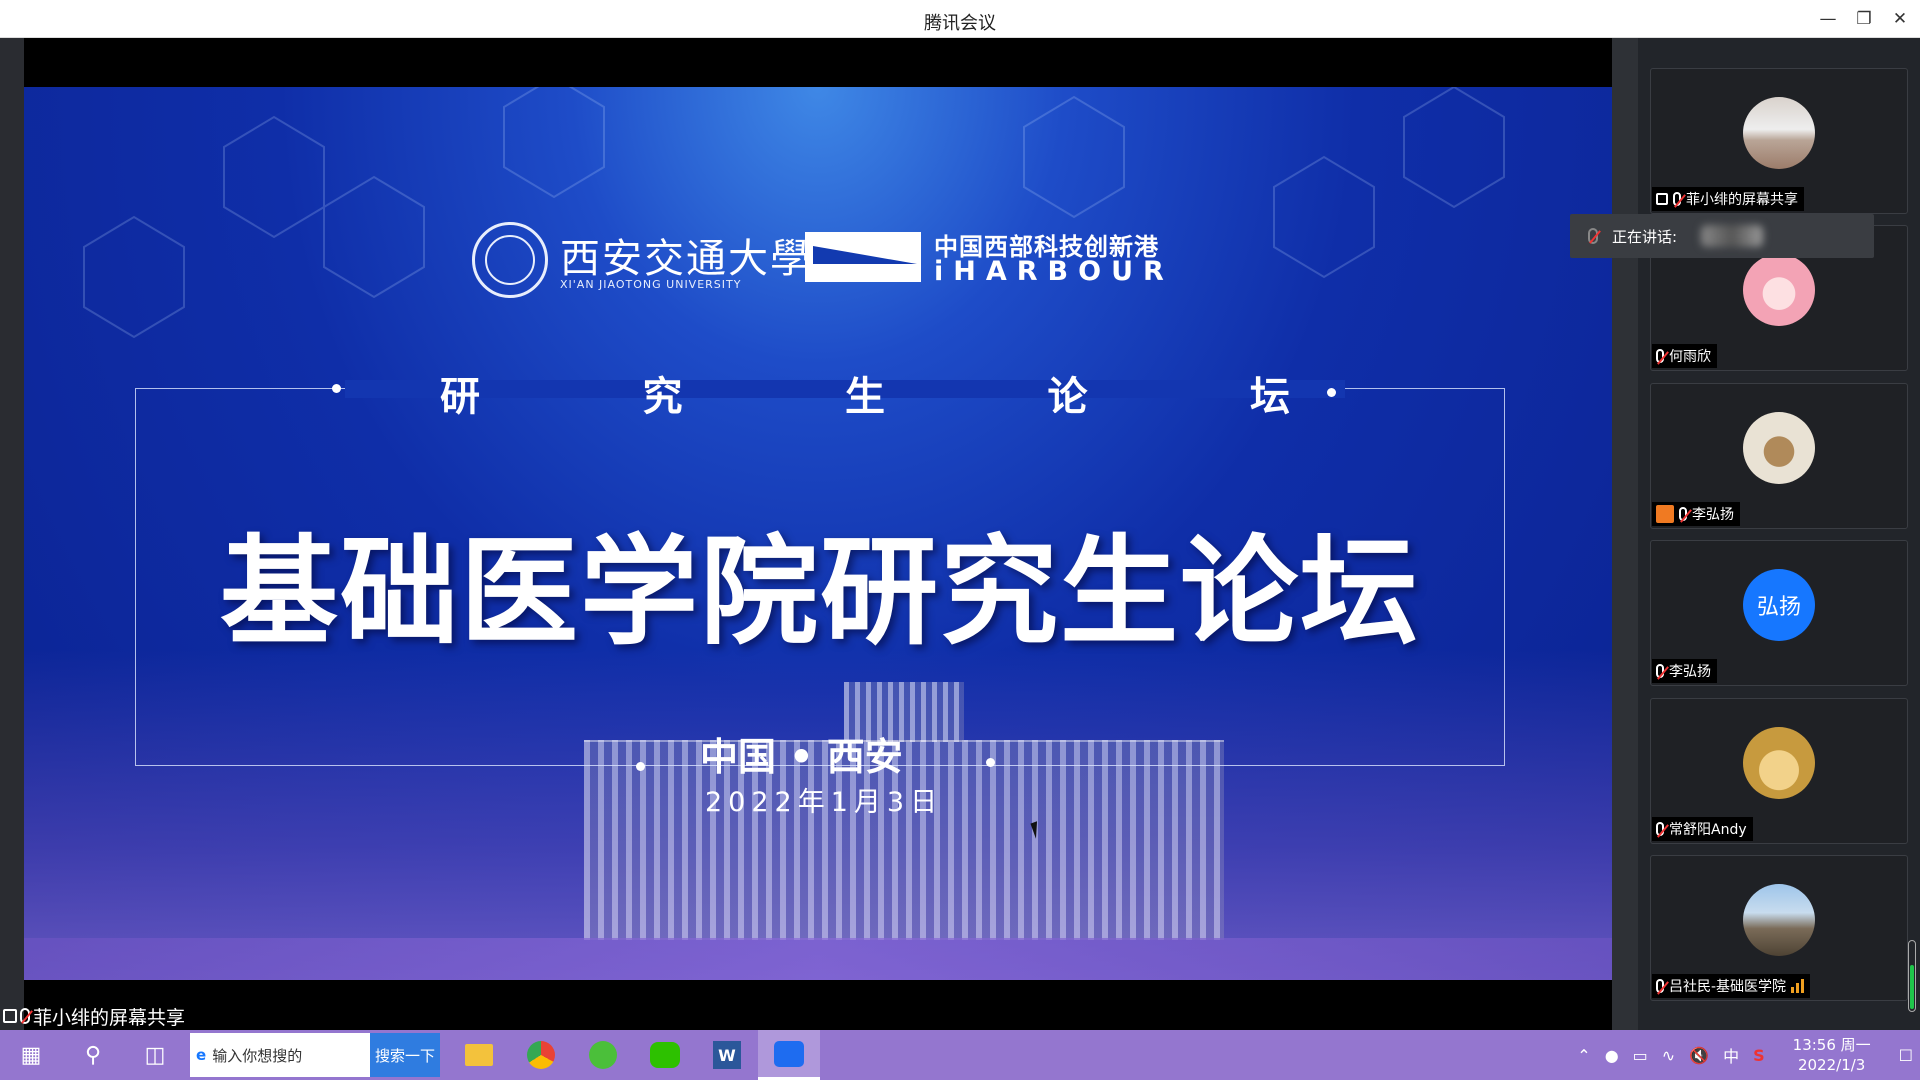 Image resolution: width=1920 pixels, height=1080 pixels. I want to click on participant-tile: 吕社民-基础医学院, so click(1779, 928).